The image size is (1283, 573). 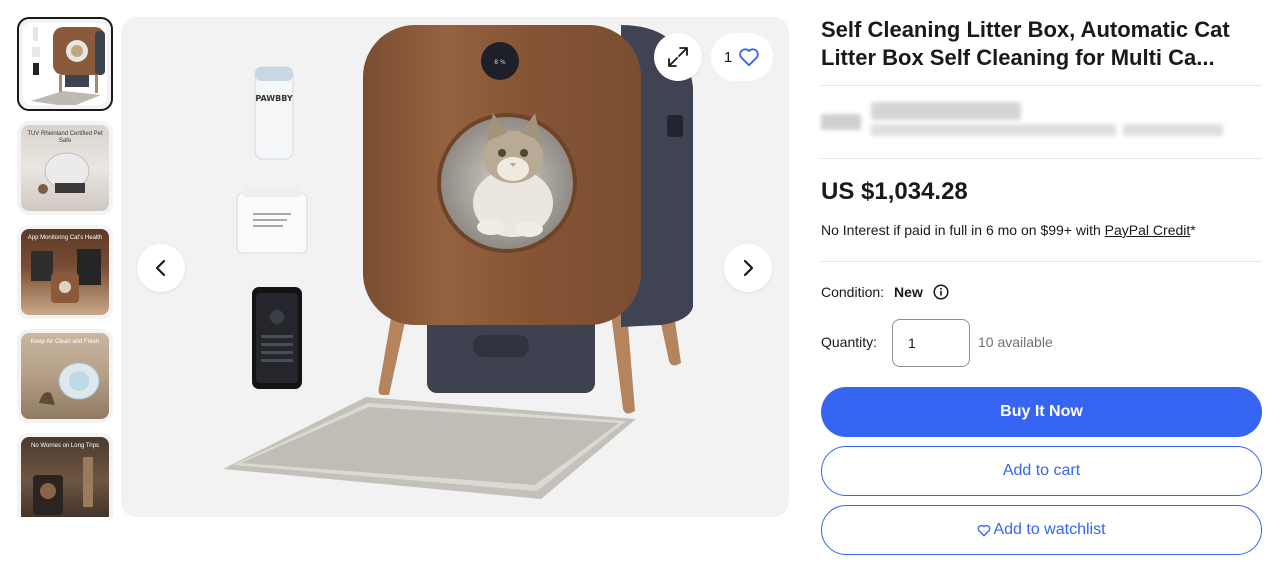 What do you see at coordinates (675, 126) in the screenshot?
I see `side-vent` at bounding box center [675, 126].